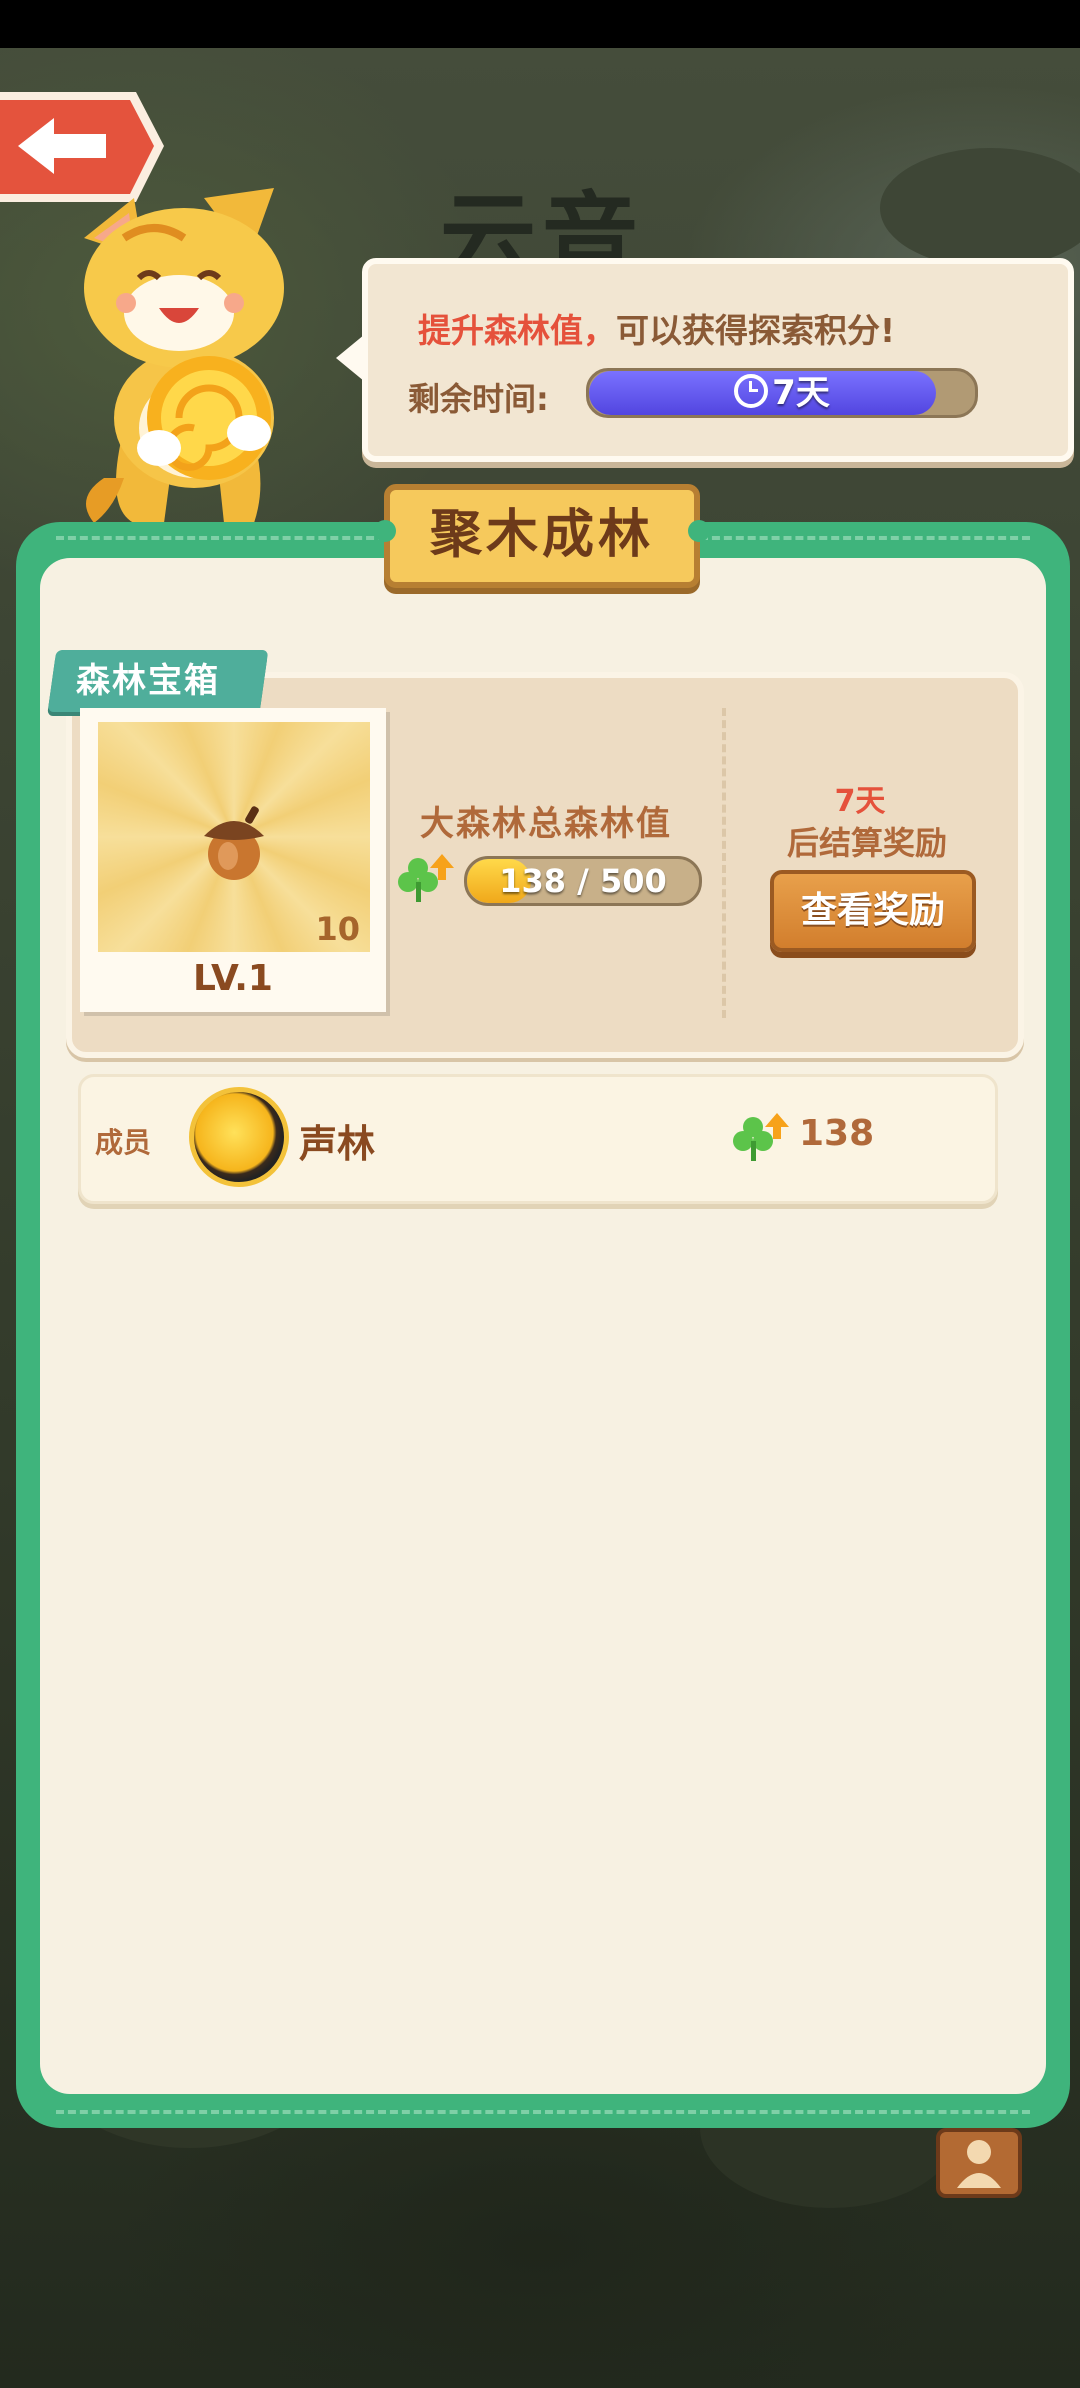 This screenshot has width=1080, height=2388. What do you see at coordinates (148, 681) in the screenshot?
I see `chest-tag-label: 森林宝箱` at bounding box center [148, 681].